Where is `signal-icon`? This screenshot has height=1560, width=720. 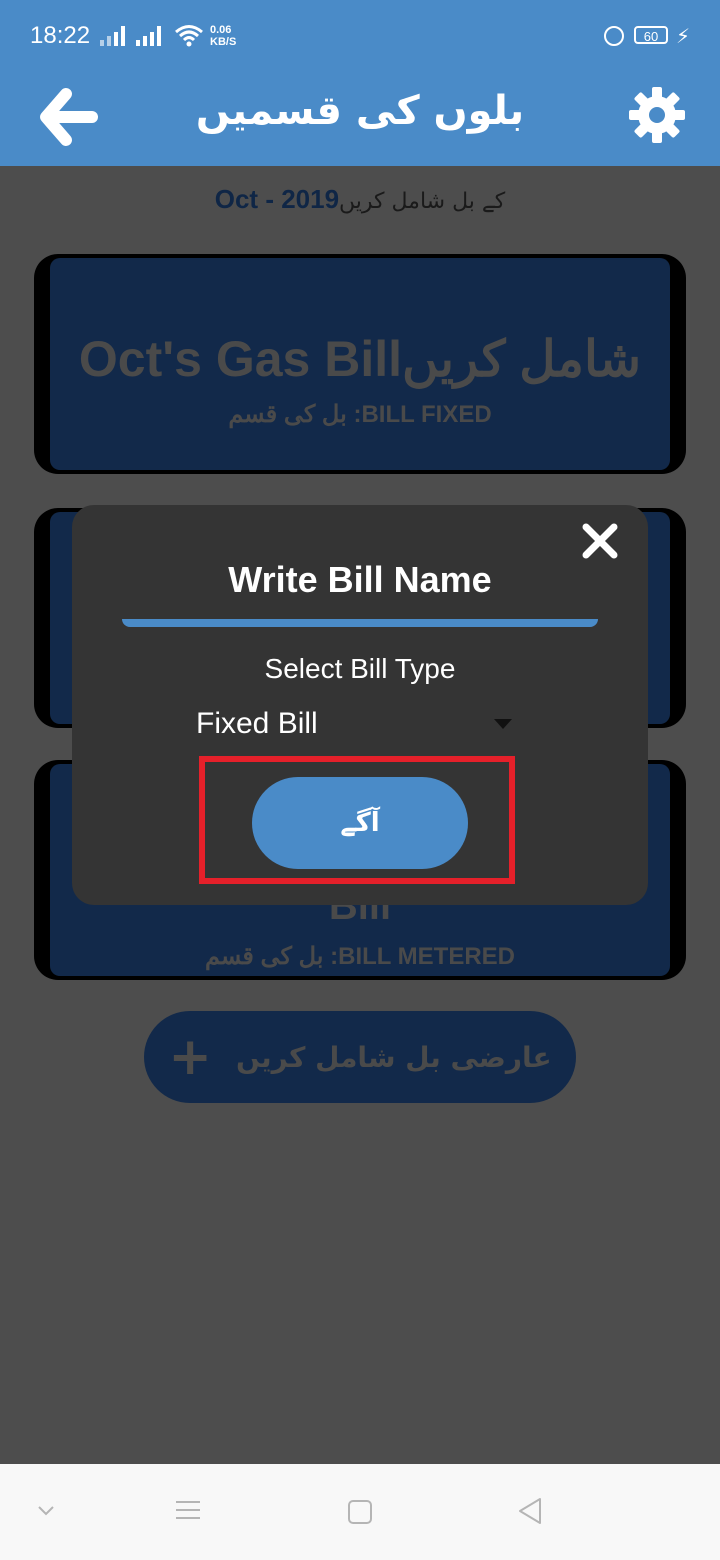
signal-icon is located at coordinates (112, 36).